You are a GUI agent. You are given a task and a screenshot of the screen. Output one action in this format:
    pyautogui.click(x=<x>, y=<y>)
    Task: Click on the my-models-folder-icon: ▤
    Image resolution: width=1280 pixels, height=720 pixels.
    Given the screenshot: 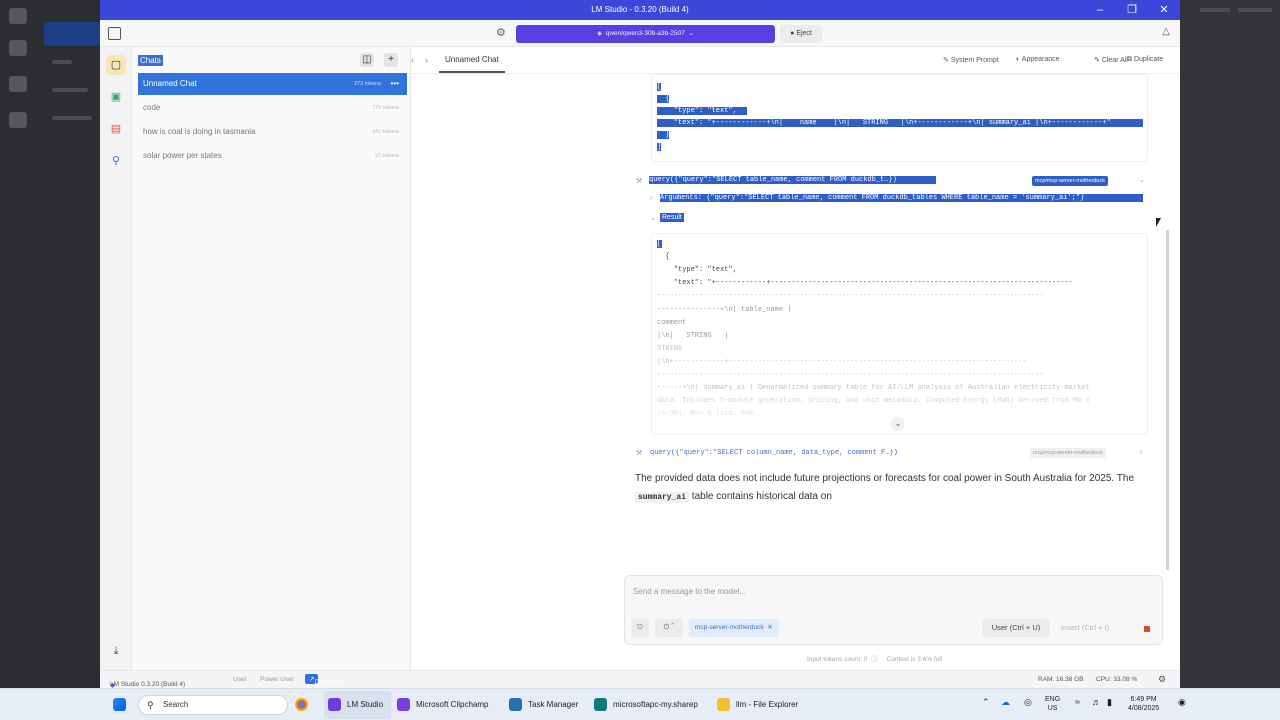 What is the action you would take?
    pyautogui.click(x=116, y=129)
    